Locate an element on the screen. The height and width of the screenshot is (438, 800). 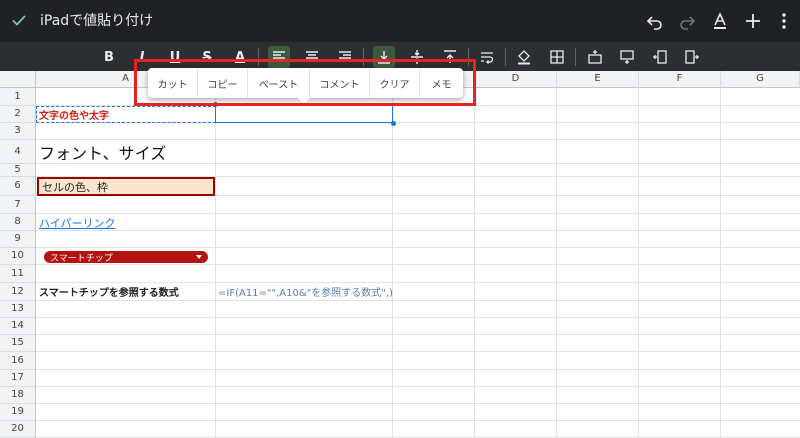
row-header-12: 12 is located at coordinates (18, 292).